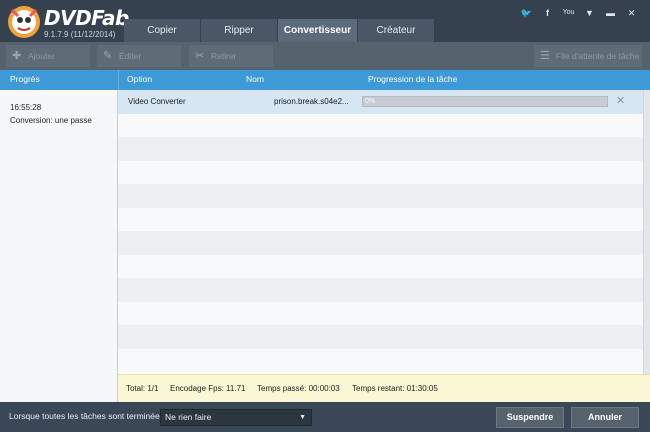 This screenshot has width=650, height=432. What do you see at coordinates (545, 56) in the screenshot?
I see `list-icon: ☰` at bounding box center [545, 56].